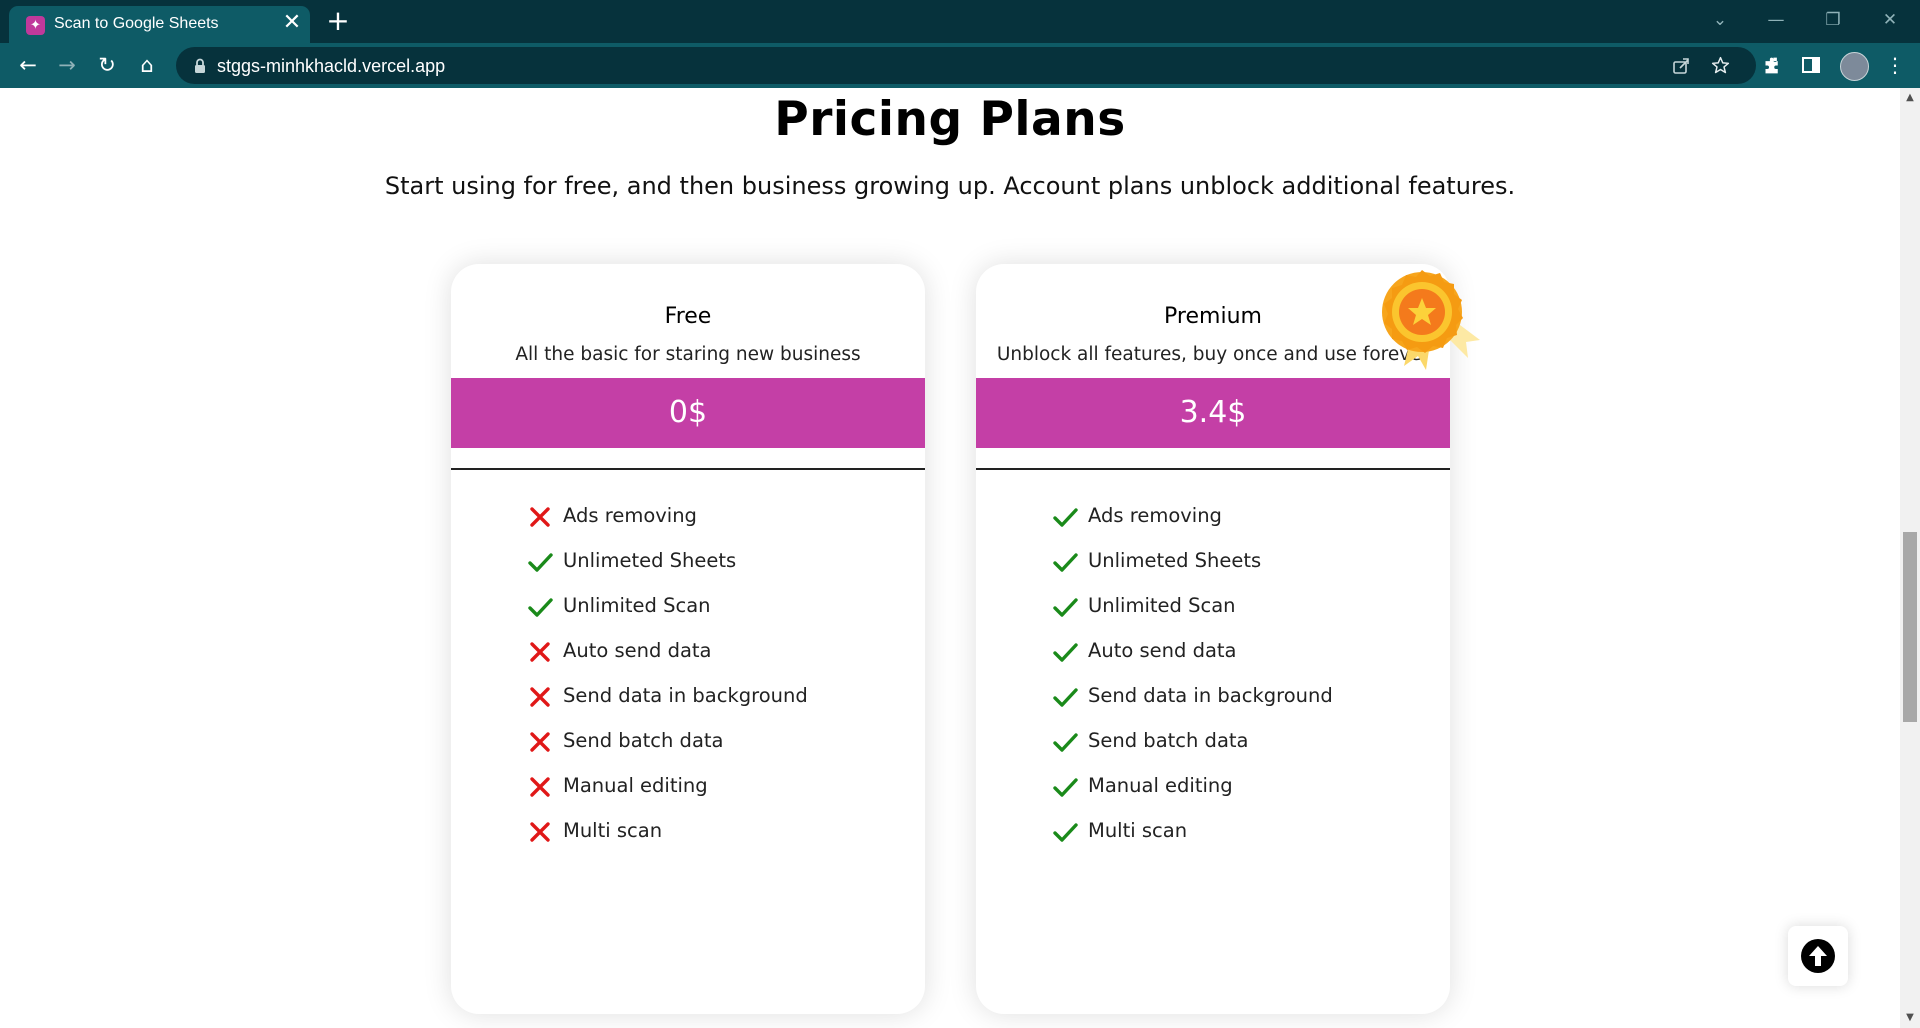  Describe the element at coordinates (1854, 66) in the screenshot. I see `profile-avatar` at that location.